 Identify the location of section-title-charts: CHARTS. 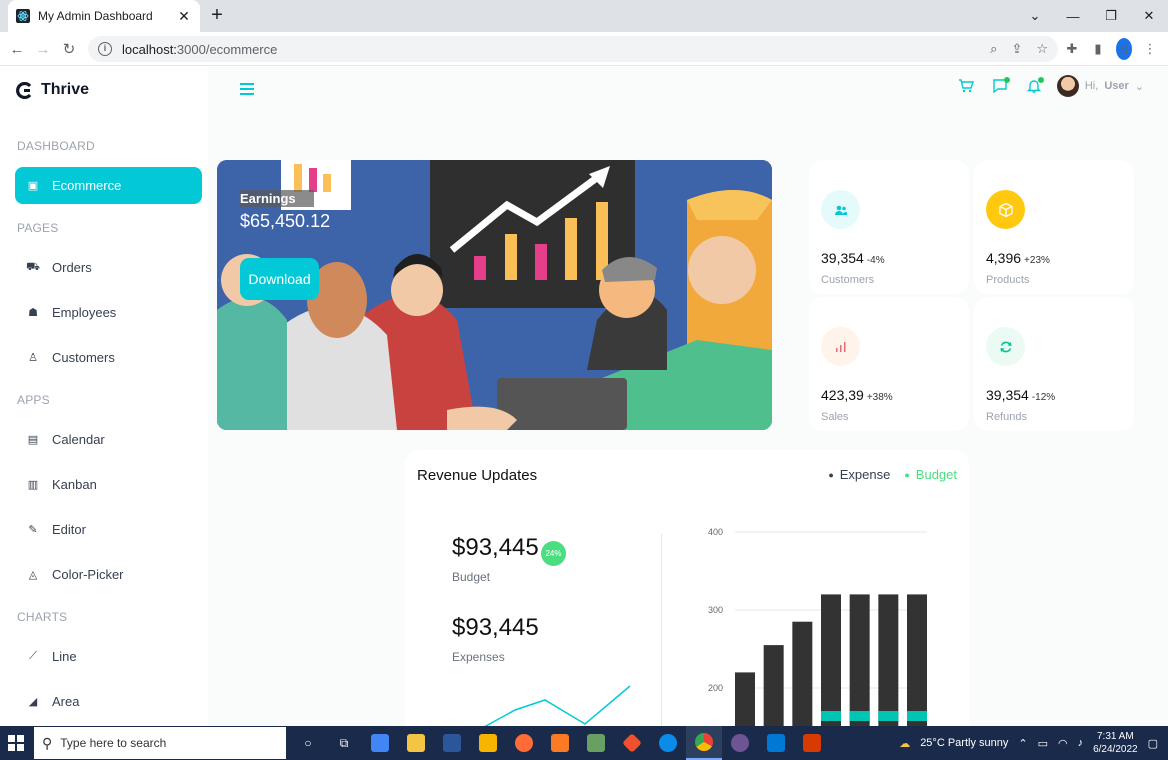
(42, 617).